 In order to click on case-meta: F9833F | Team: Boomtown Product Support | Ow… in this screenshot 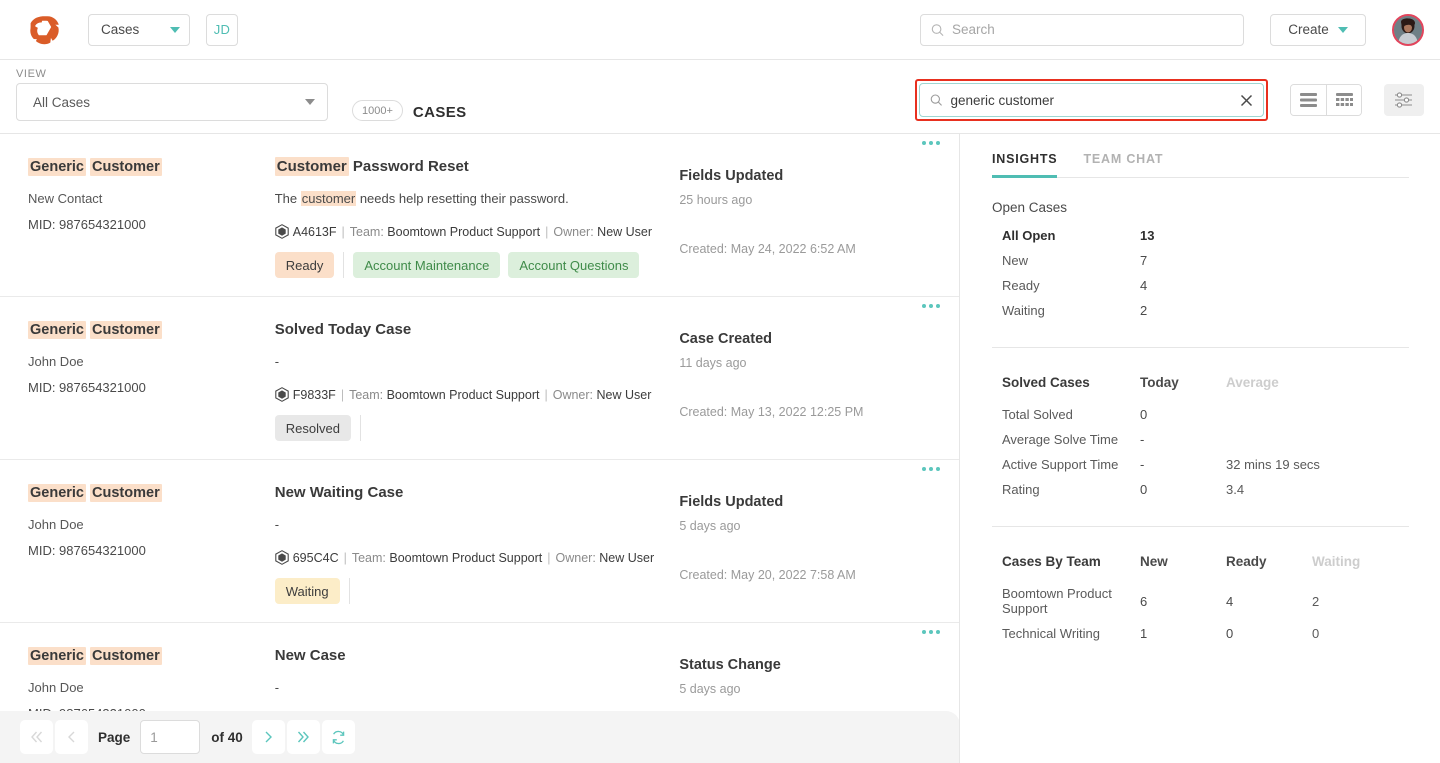, I will do `click(470, 395)`.